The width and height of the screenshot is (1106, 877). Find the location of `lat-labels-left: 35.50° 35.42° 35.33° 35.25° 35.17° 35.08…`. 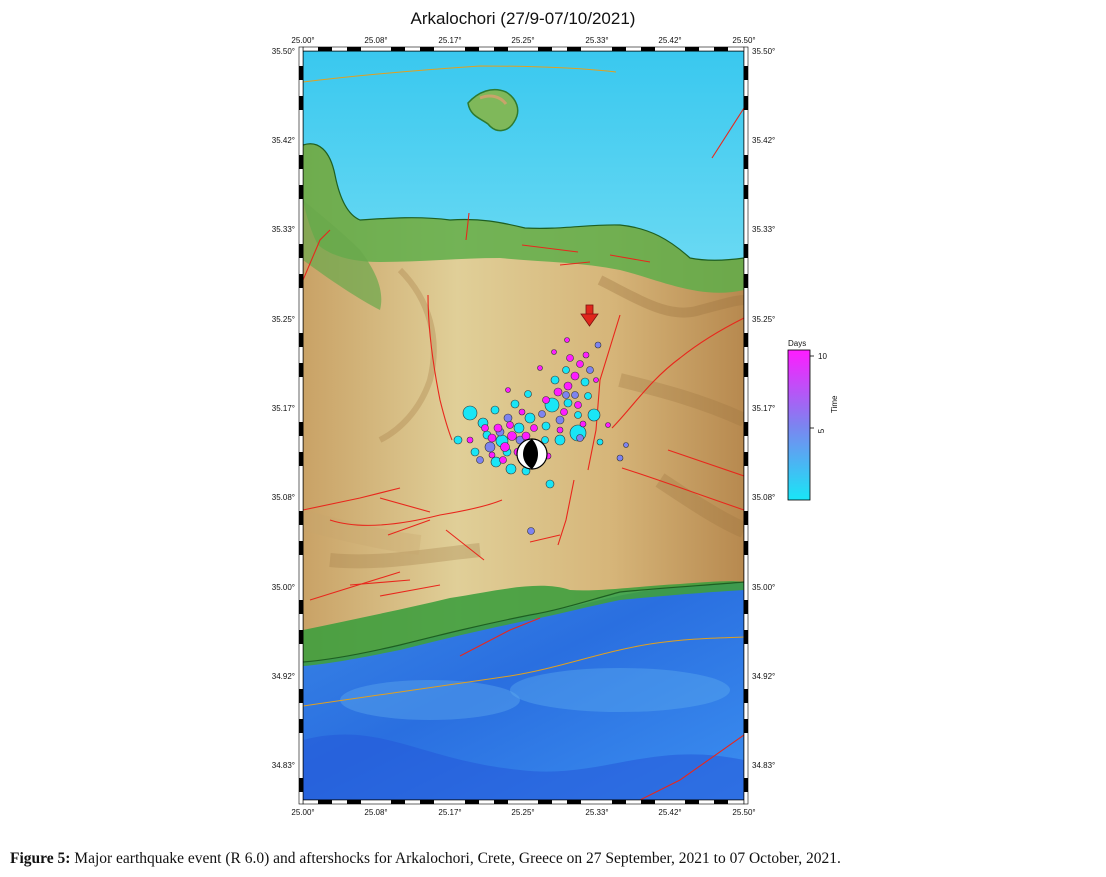

lat-labels-left: 35.50° 35.42° 35.33° 35.25° 35.17° 35.08… is located at coordinates (283, 408).